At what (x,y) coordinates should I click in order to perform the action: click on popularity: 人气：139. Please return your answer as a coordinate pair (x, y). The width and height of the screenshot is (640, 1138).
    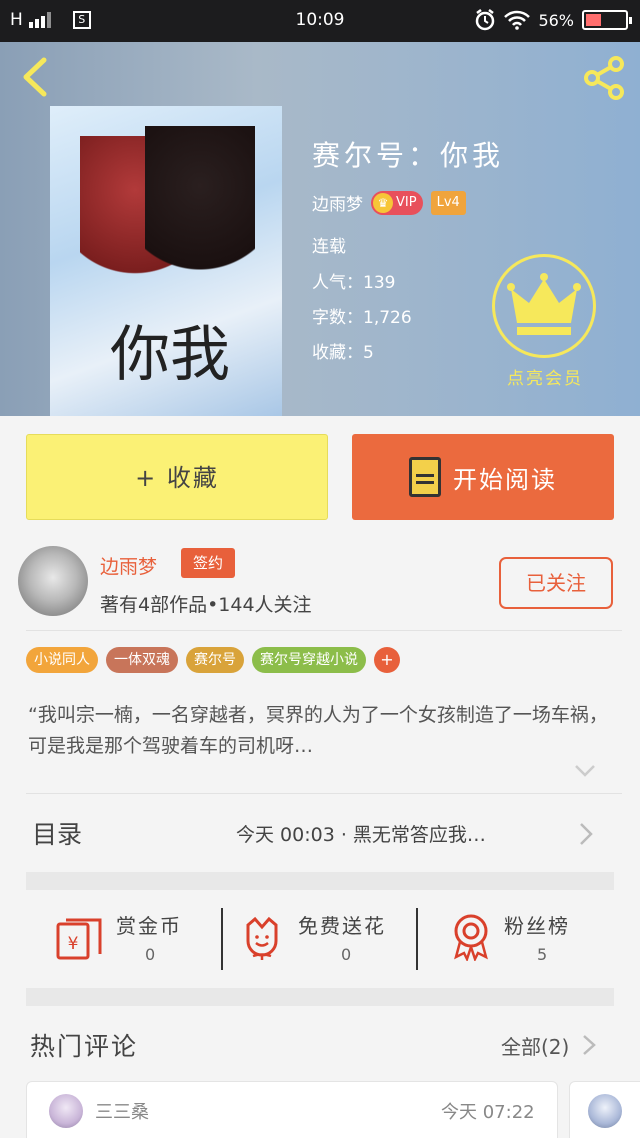
    Looking at the image, I should click on (354, 283).